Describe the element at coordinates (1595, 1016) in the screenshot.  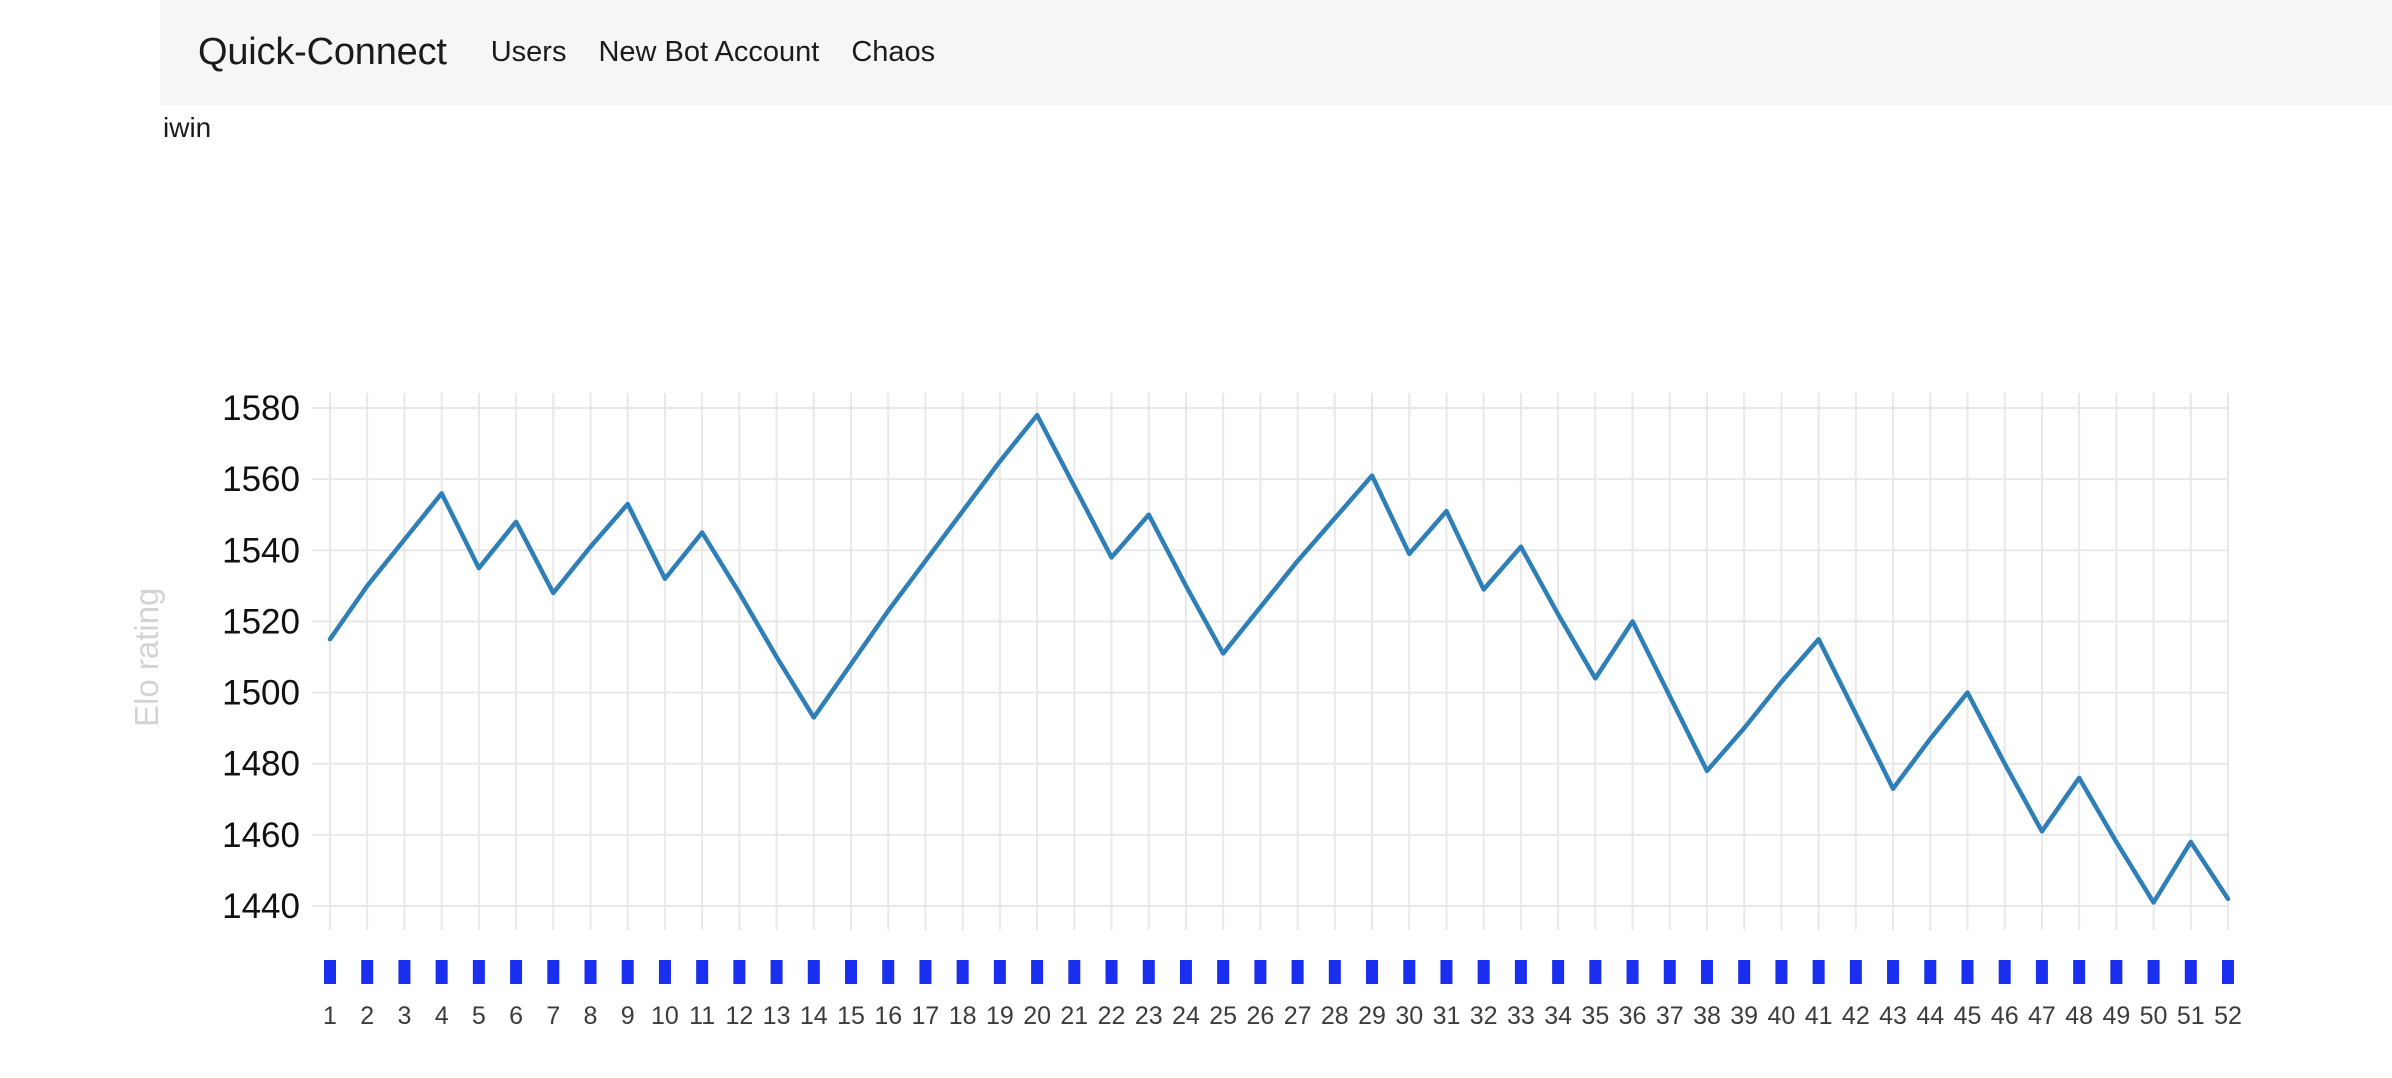
I see `x-tick-label: 35` at that location.